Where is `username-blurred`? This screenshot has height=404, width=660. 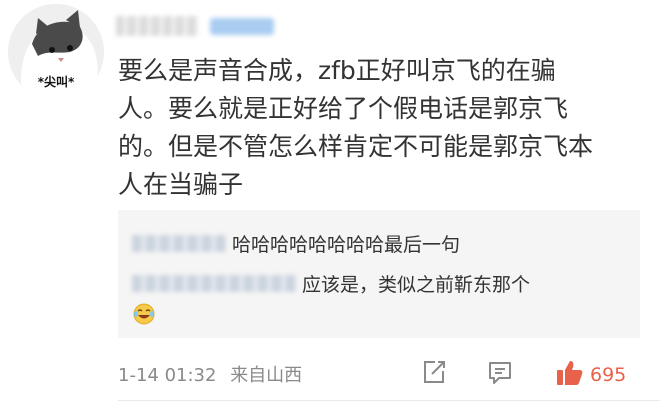 username-blurred is located at coordinates (157, 26).